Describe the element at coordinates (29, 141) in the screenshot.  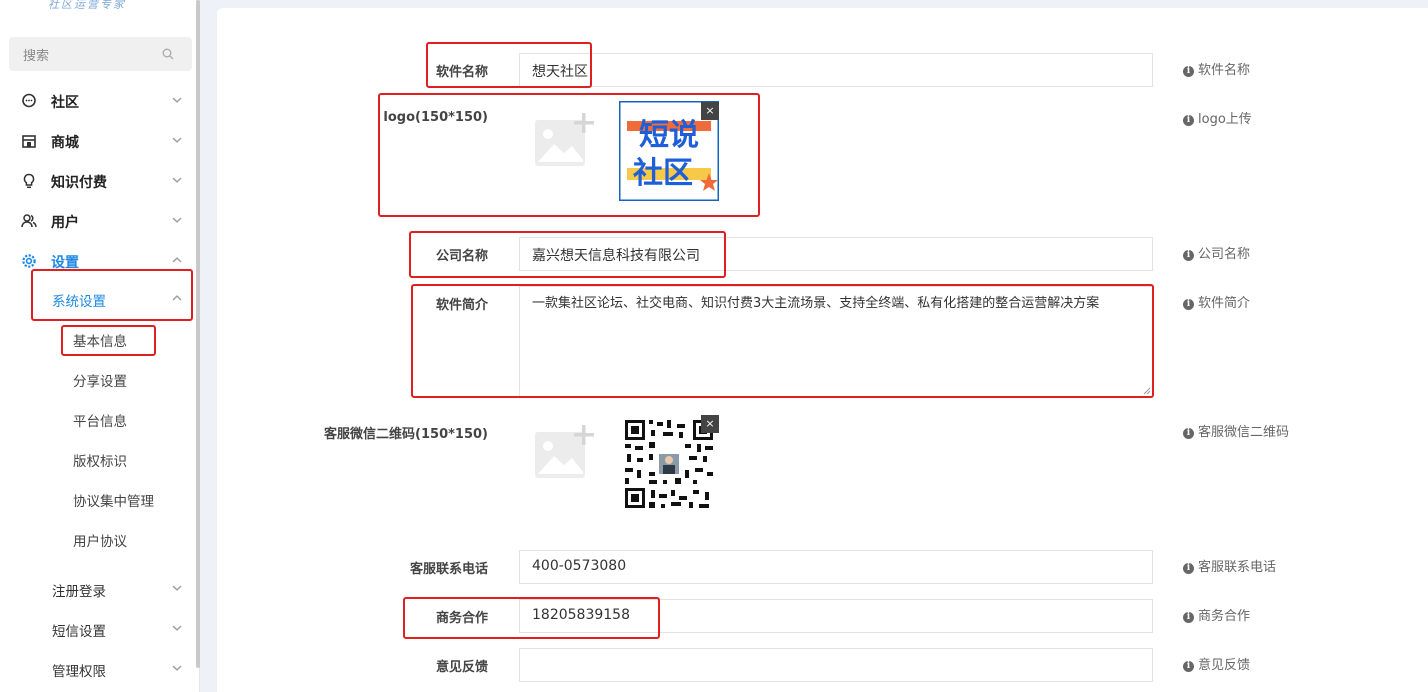
I see `store-icon` at that location.